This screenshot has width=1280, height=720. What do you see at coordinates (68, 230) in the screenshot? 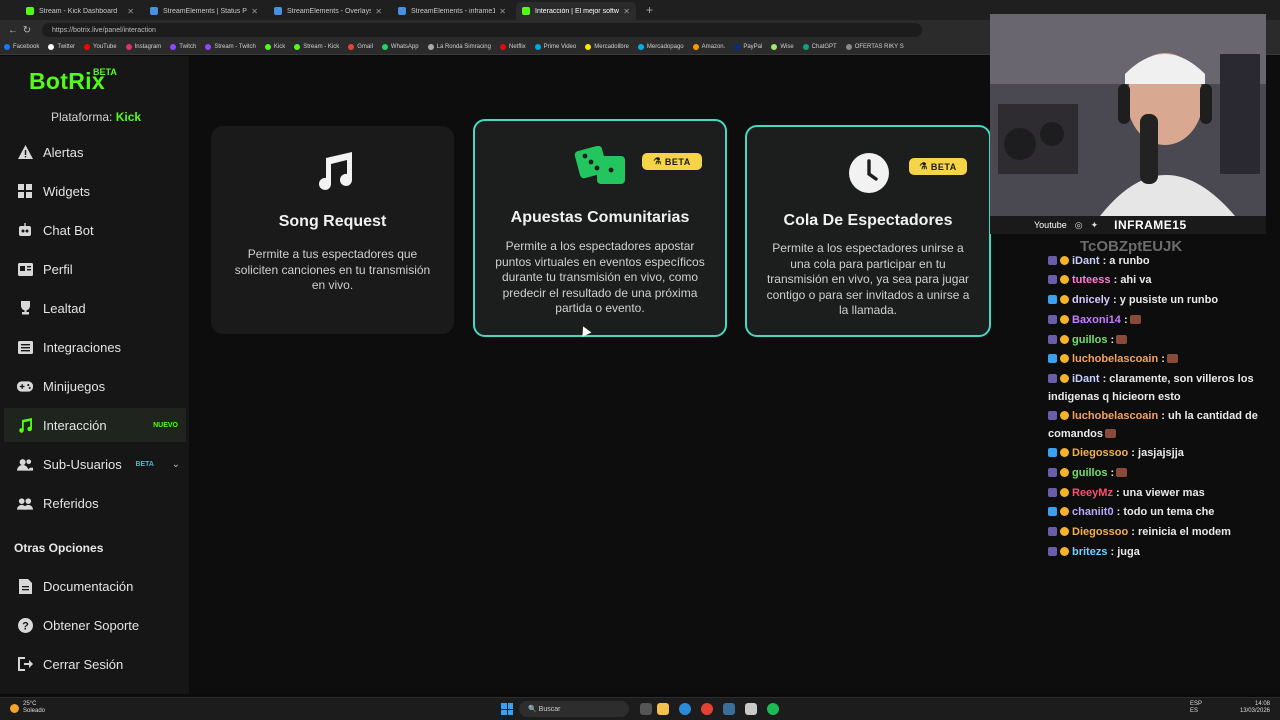
I see `sidebar-item-label: Chat Bot` at bounding box center [68, 230].